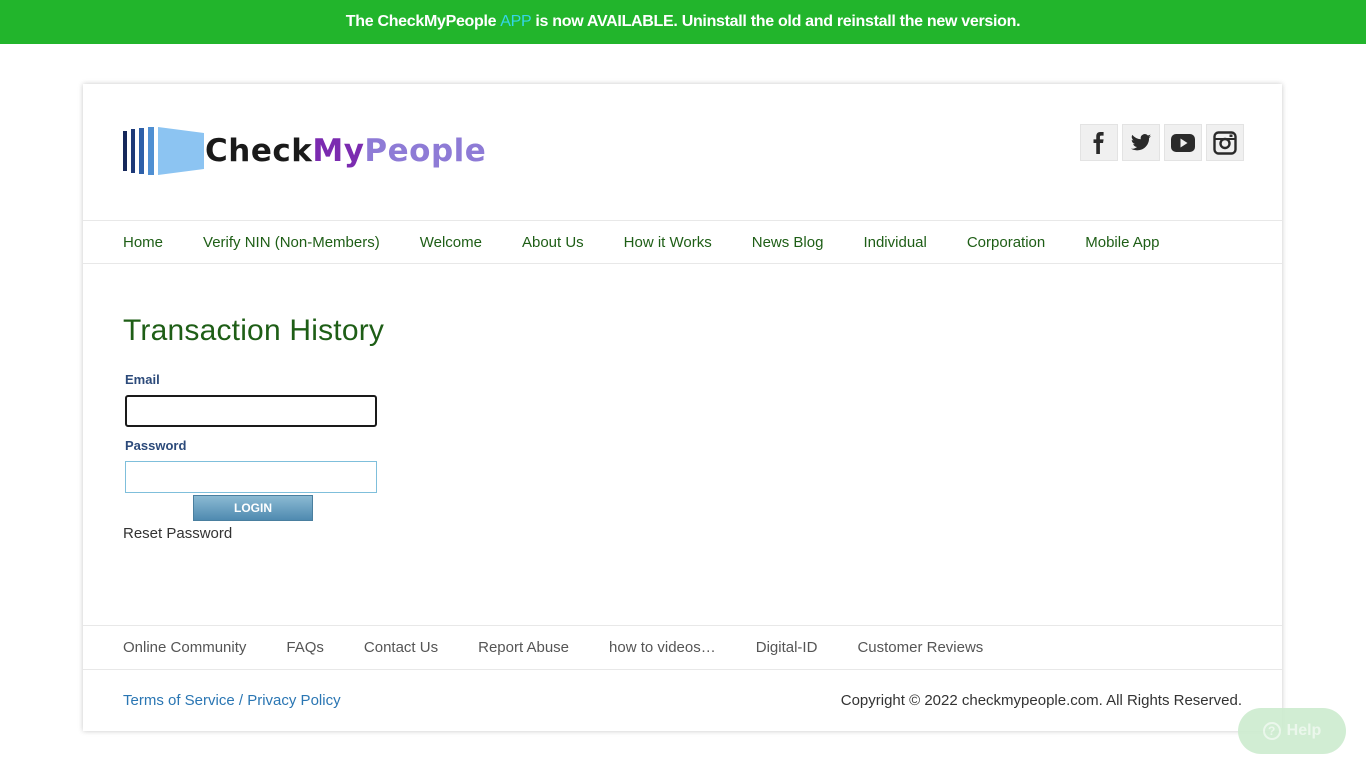 This screenshot has height=768, width=1366. What do you see at coordinates (142, 379) in the screenshot?
I see `email-label: Email` at bounding box center [142, 379].